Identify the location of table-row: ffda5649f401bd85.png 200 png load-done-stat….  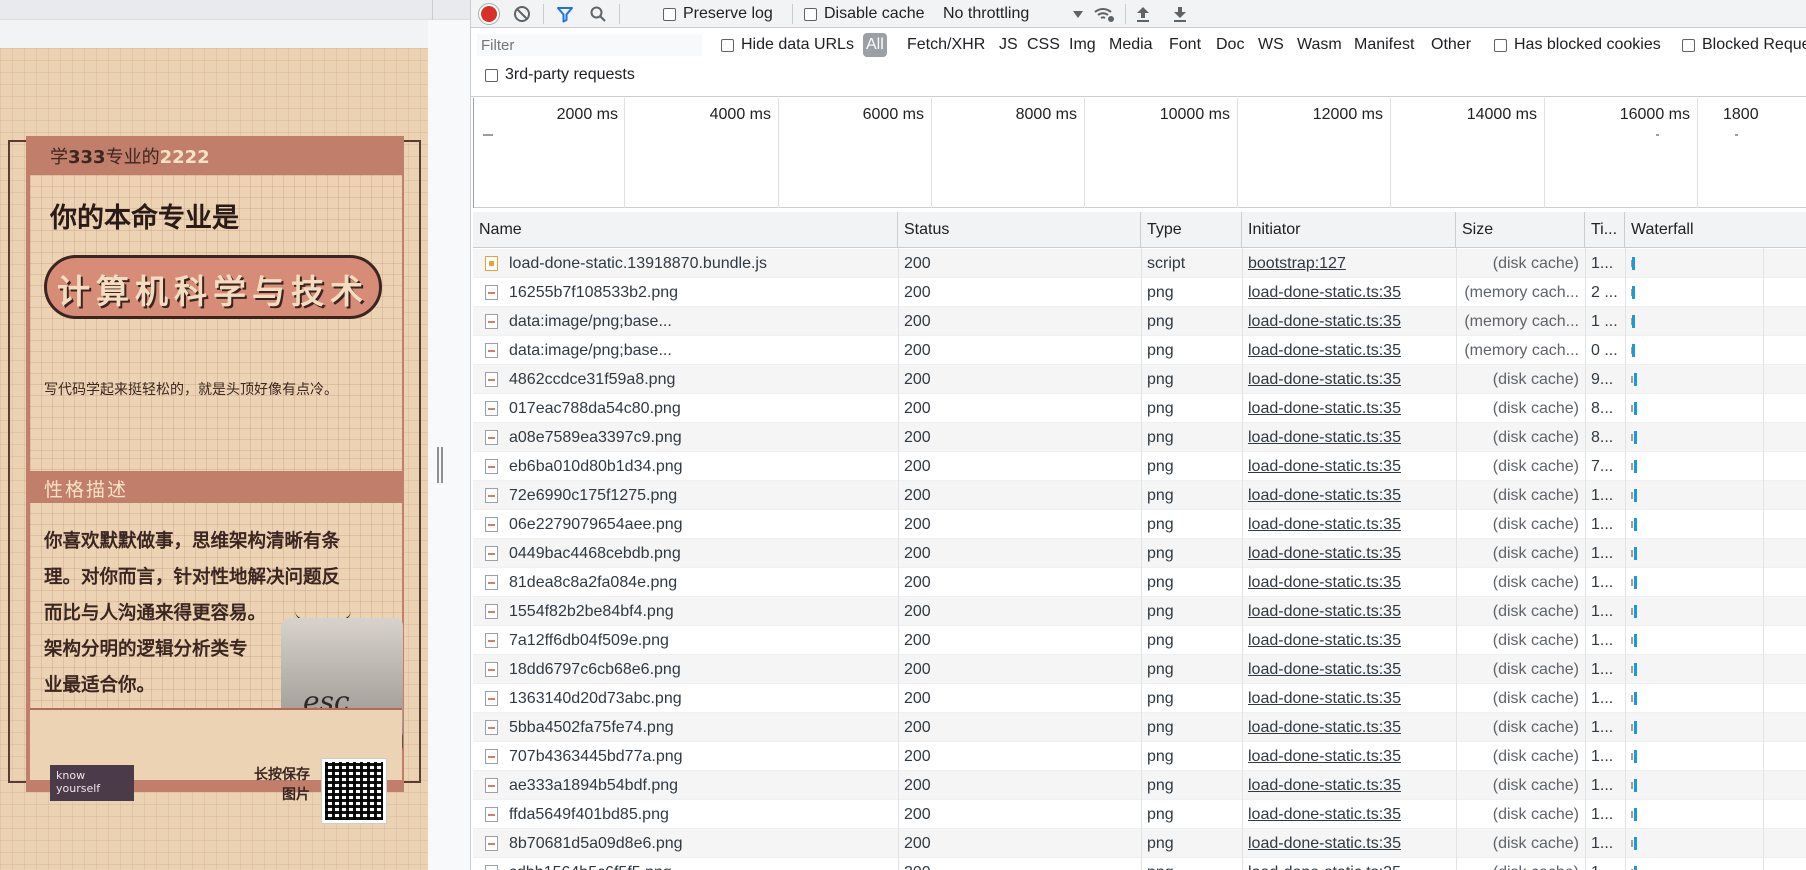
(1139, 814).